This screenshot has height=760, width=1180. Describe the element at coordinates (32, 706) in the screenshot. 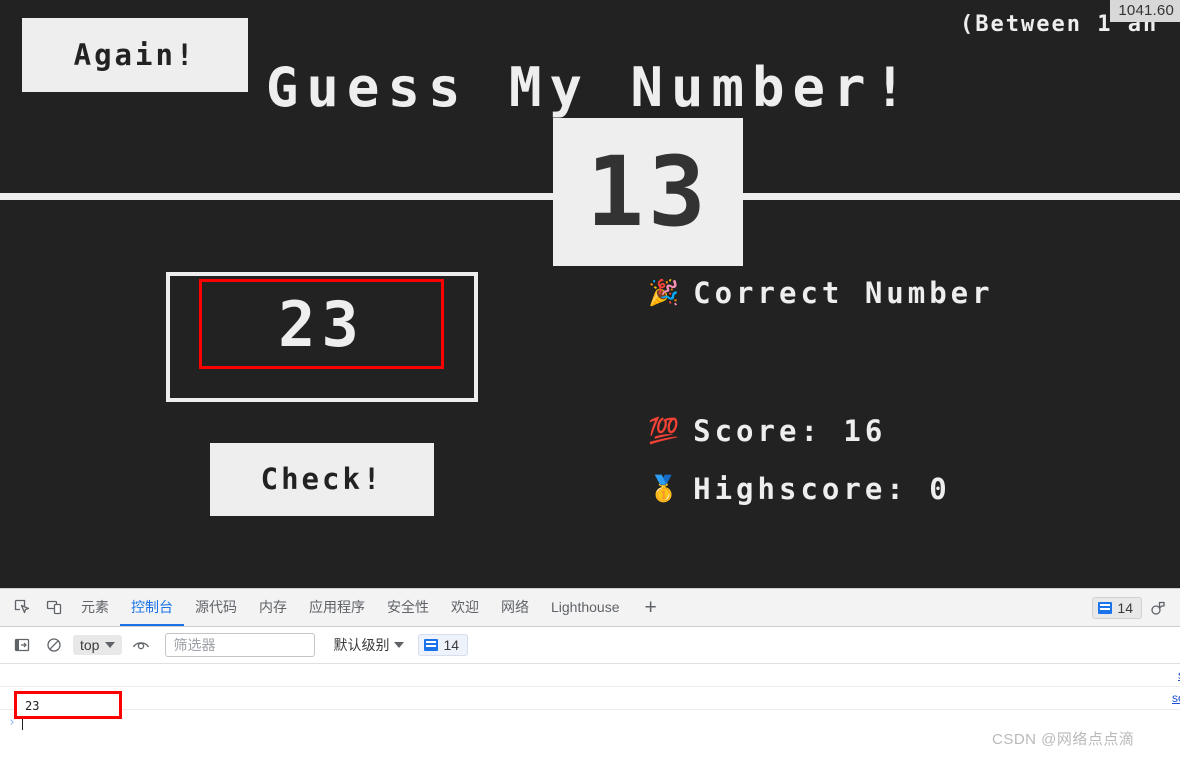

I see `highlighted-console-value-text: 23` at that location.